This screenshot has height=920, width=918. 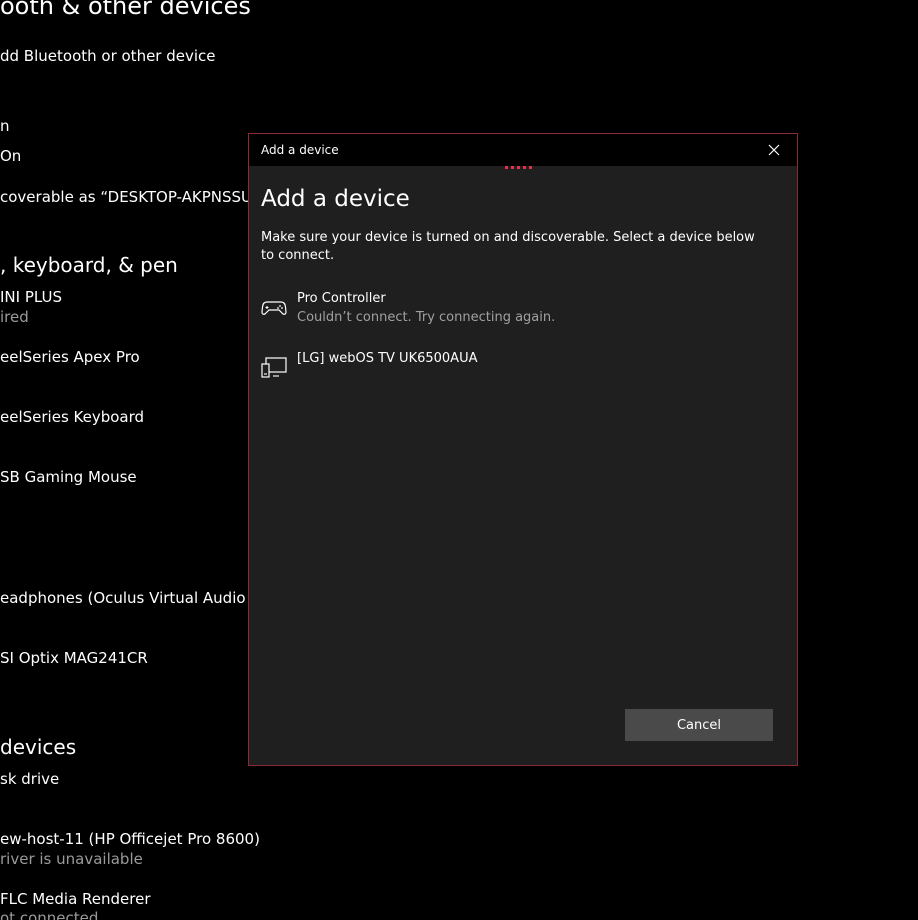 I want to click on device-item-lg-tv: [LG] webOS TV UK6500AUA, so click(x=523, y=374).